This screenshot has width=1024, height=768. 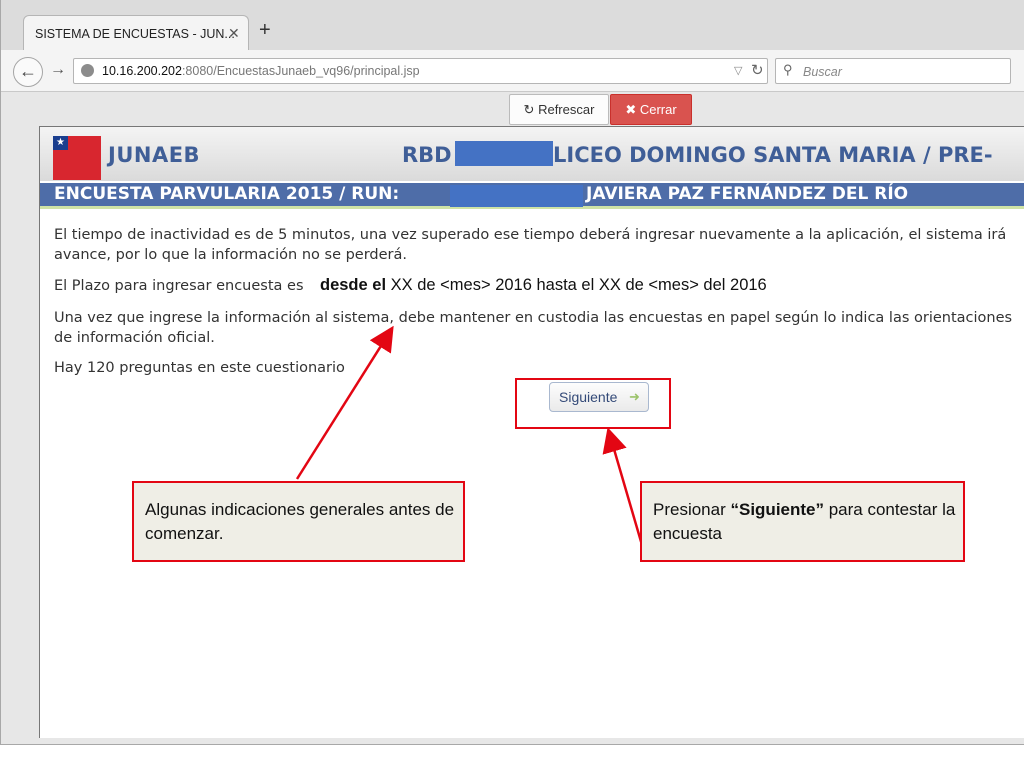 What do you see at coordinates (199, 368) in the screenshot?
I see `question-count-text: Hay 120 preguntas en este cuestionario` at bounding box center [199, 368].